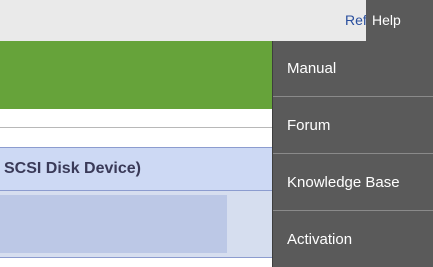  I want to click on menu-item-forum: Forum, so click(353, 126).